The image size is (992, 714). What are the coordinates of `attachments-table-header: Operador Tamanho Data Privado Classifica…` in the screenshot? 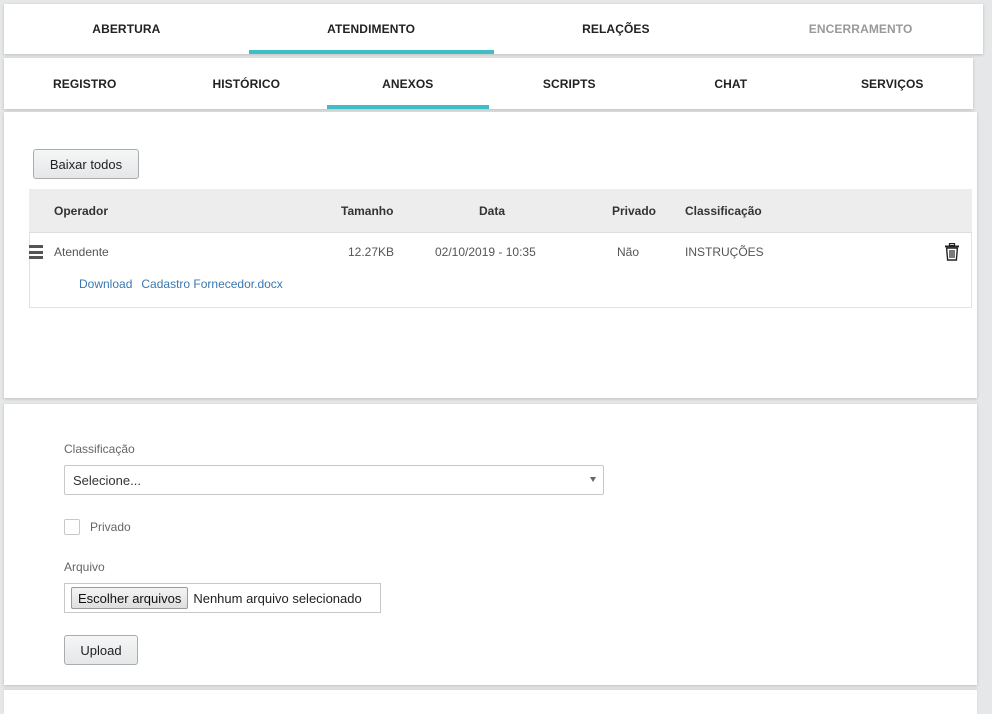 It's located at (500, 211).